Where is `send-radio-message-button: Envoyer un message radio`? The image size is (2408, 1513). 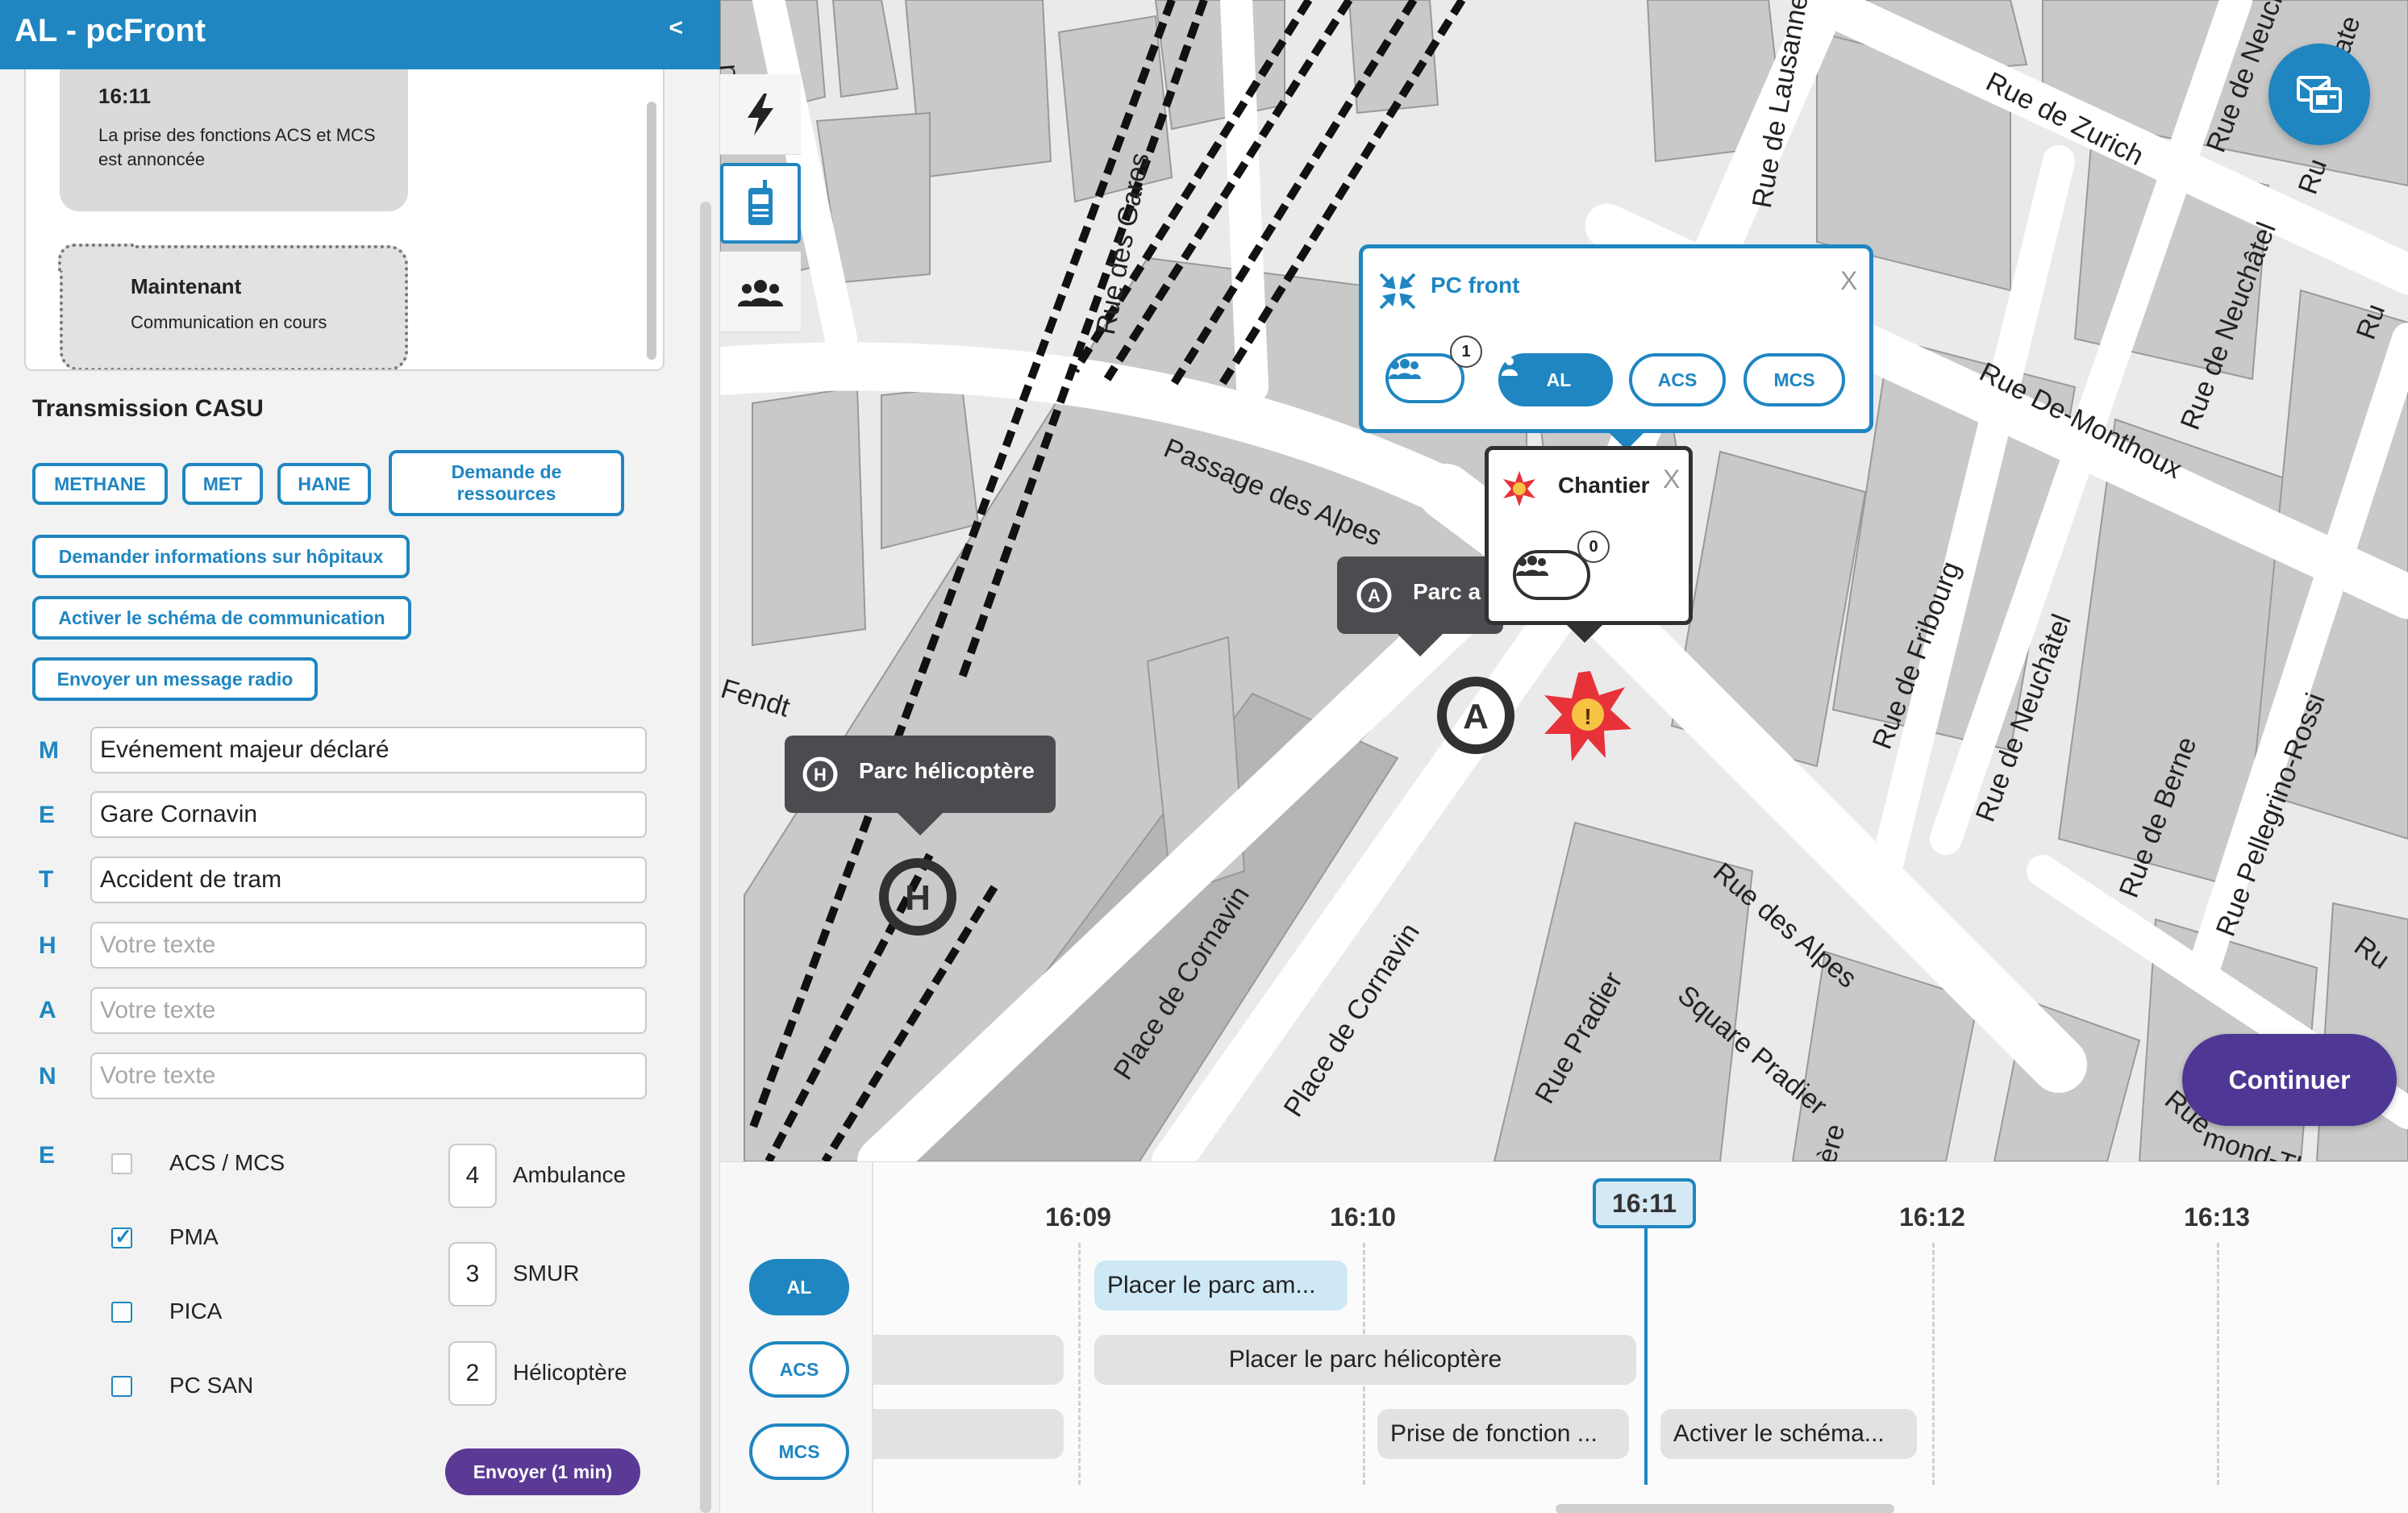
send-radio-message-button: Envoyer un message radio is located at coordinates (175, 679).